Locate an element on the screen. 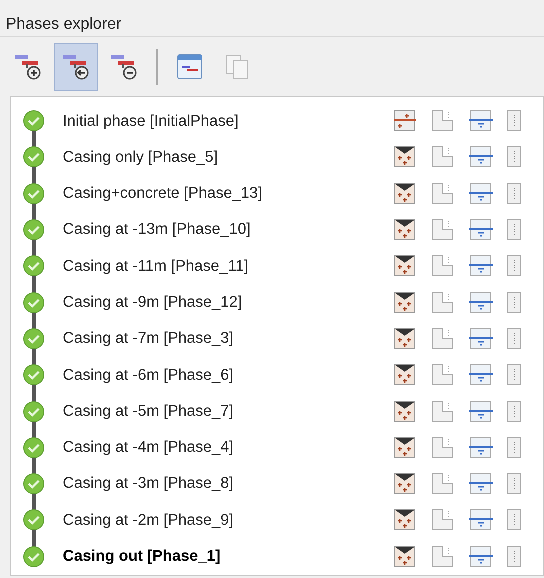  phase-label: Casing at -3m [Phase_8] is located at coordinates (149, 484).